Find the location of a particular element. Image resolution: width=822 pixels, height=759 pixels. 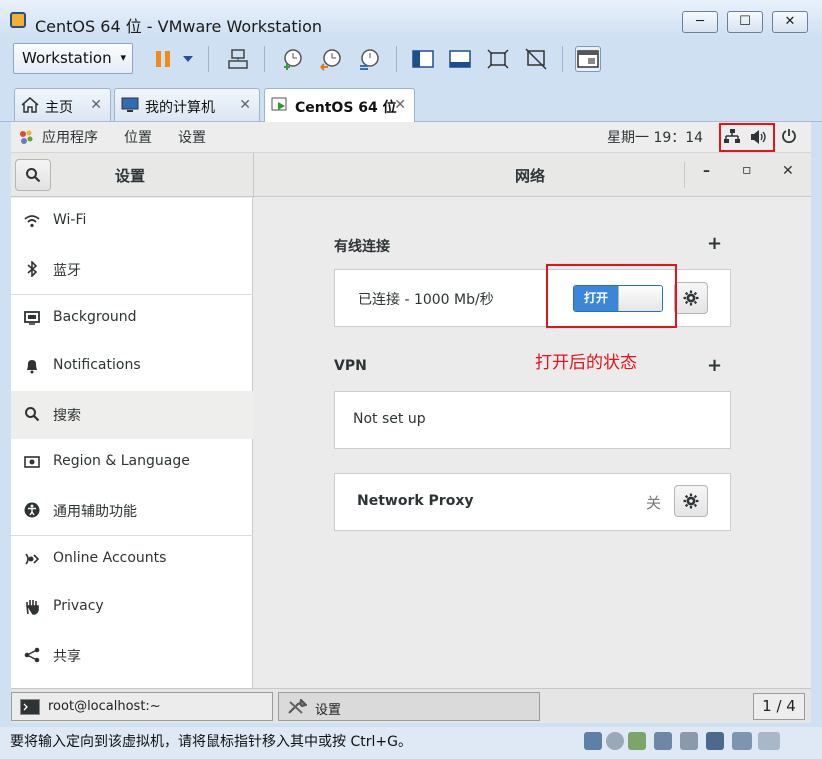

library-view-icon is located at coordinates (423, 59).